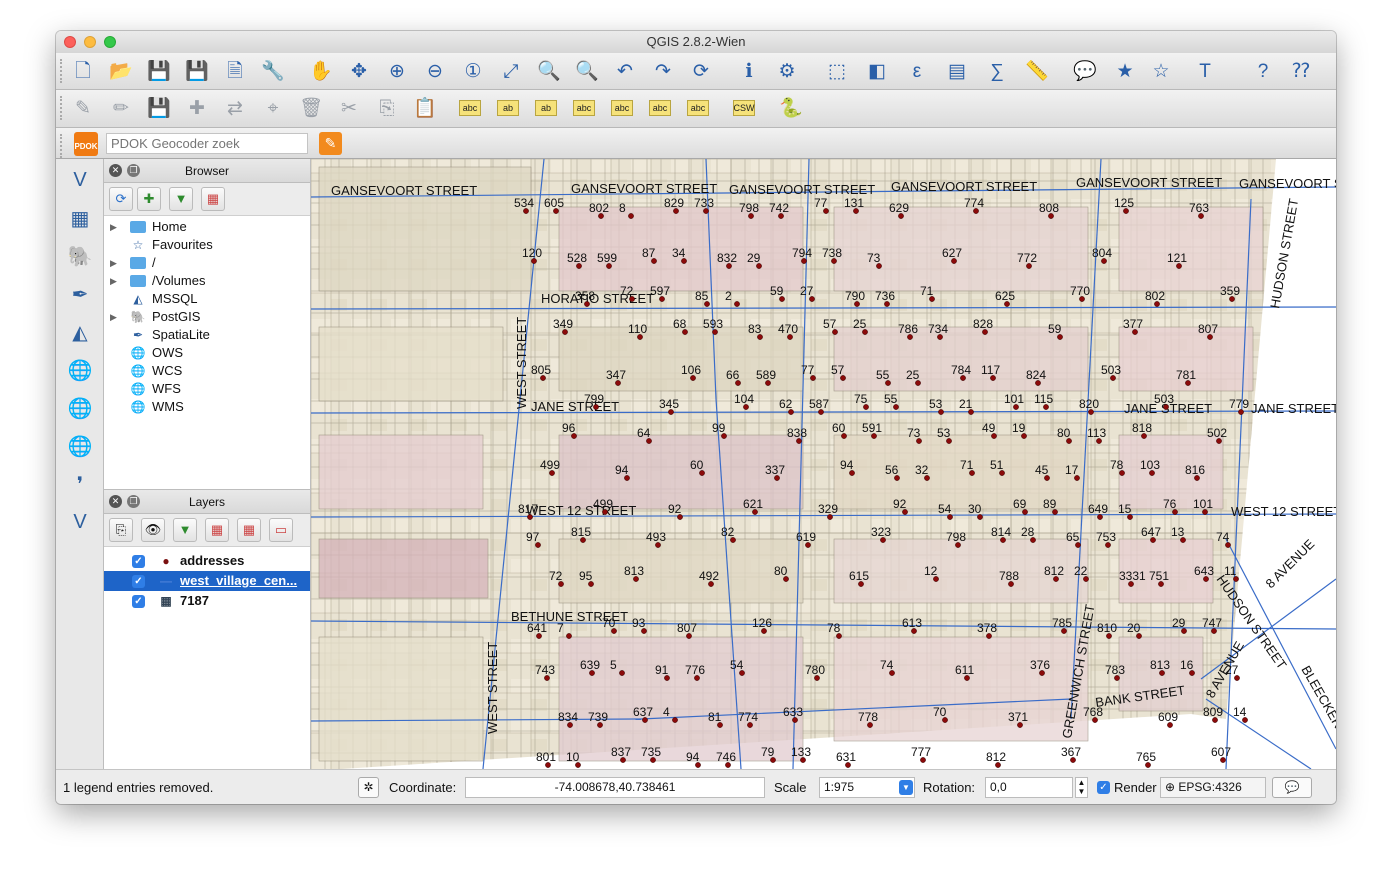  What do you see at coordinates (663, 71) in the screenshot?
I see `zoom-next-icon: ↷` at bounding box center [663, 71].